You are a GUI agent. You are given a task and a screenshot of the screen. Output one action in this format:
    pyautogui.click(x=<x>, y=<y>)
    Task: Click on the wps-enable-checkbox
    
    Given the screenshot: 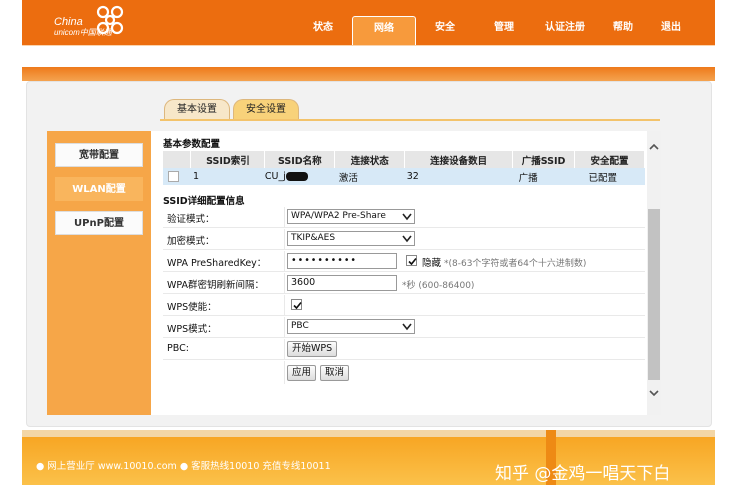 What is the action you would take?
    pyautogui.click(x=296, y=304)
    